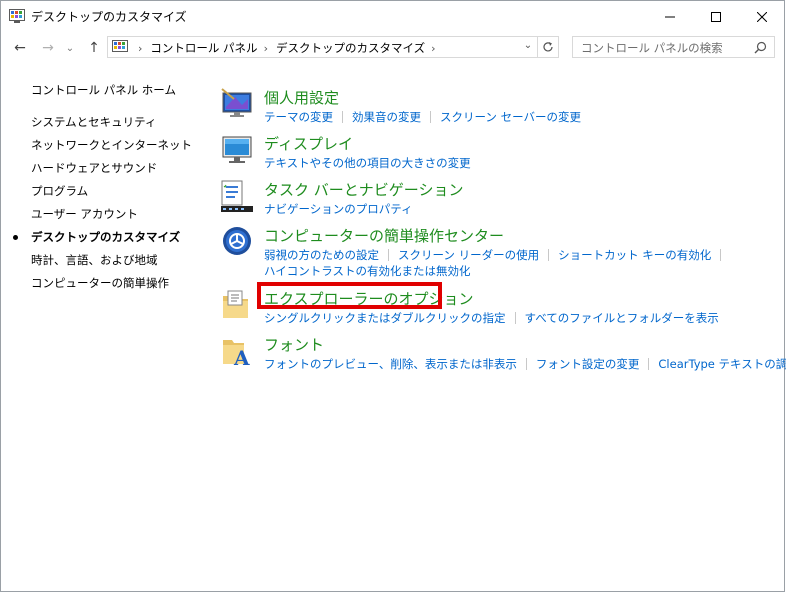 The width and height of the screenshot is (786, 593). I want to click on taskbar-icon, so click(237, 196).